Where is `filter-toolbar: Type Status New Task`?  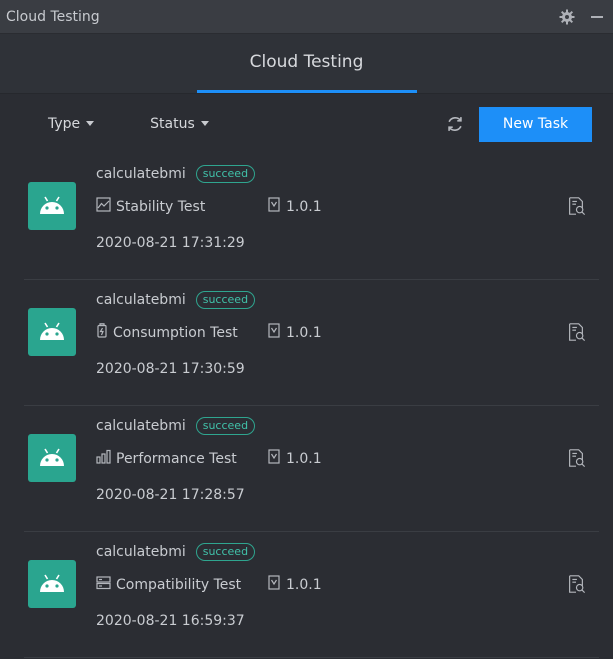 filter-toolbar: Type Status New Task is located at coordinates (306, 124).